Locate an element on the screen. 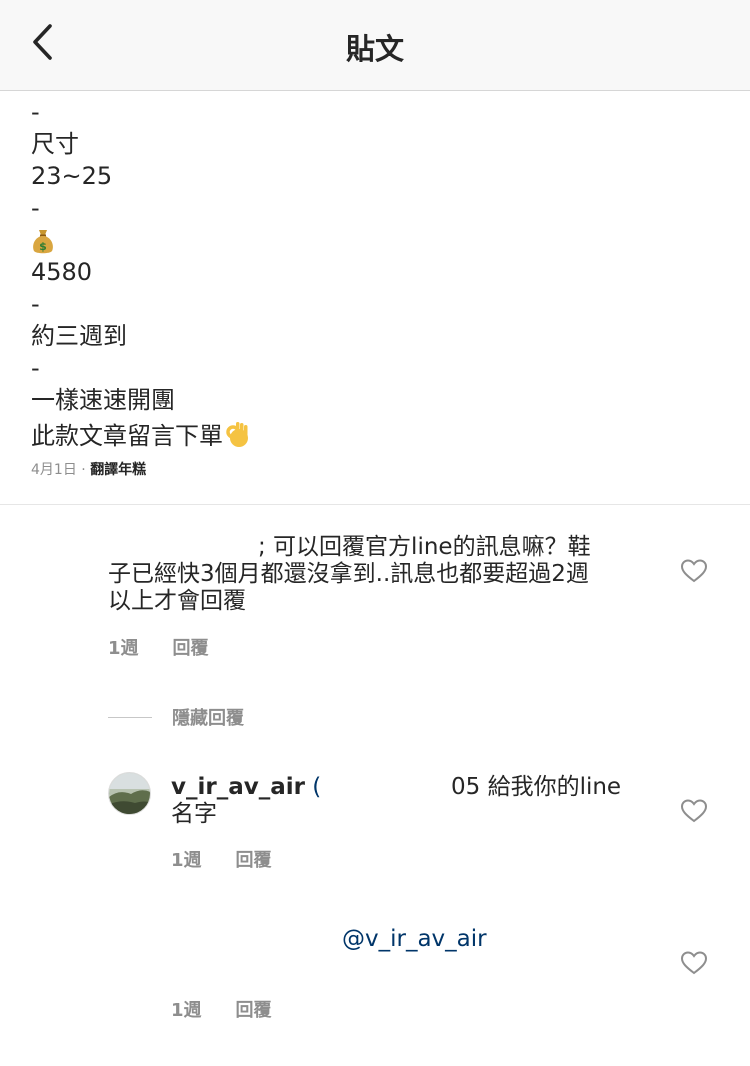 This screenshot has width=750, height=1066. reply-text: v_ir_av_air ( 05 給我你的line 名字 is located at coordinates (411, 801).